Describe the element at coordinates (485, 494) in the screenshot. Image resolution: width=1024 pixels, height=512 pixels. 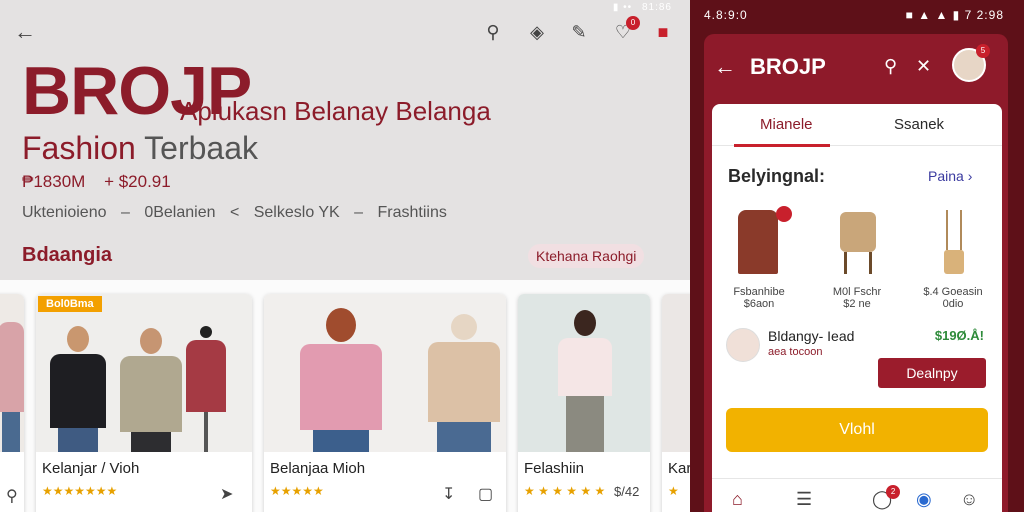
I see `bookmark-icon: ▢` at that location.